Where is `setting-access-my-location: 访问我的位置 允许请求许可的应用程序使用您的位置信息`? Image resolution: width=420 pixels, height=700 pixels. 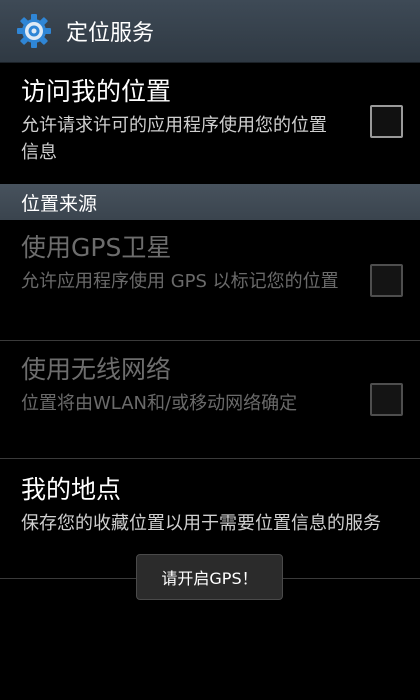
setting-access-my-location: 访问我的位置 允许请求许可的应用程序使用您的位置信息 is located at coordinates (210, 128).